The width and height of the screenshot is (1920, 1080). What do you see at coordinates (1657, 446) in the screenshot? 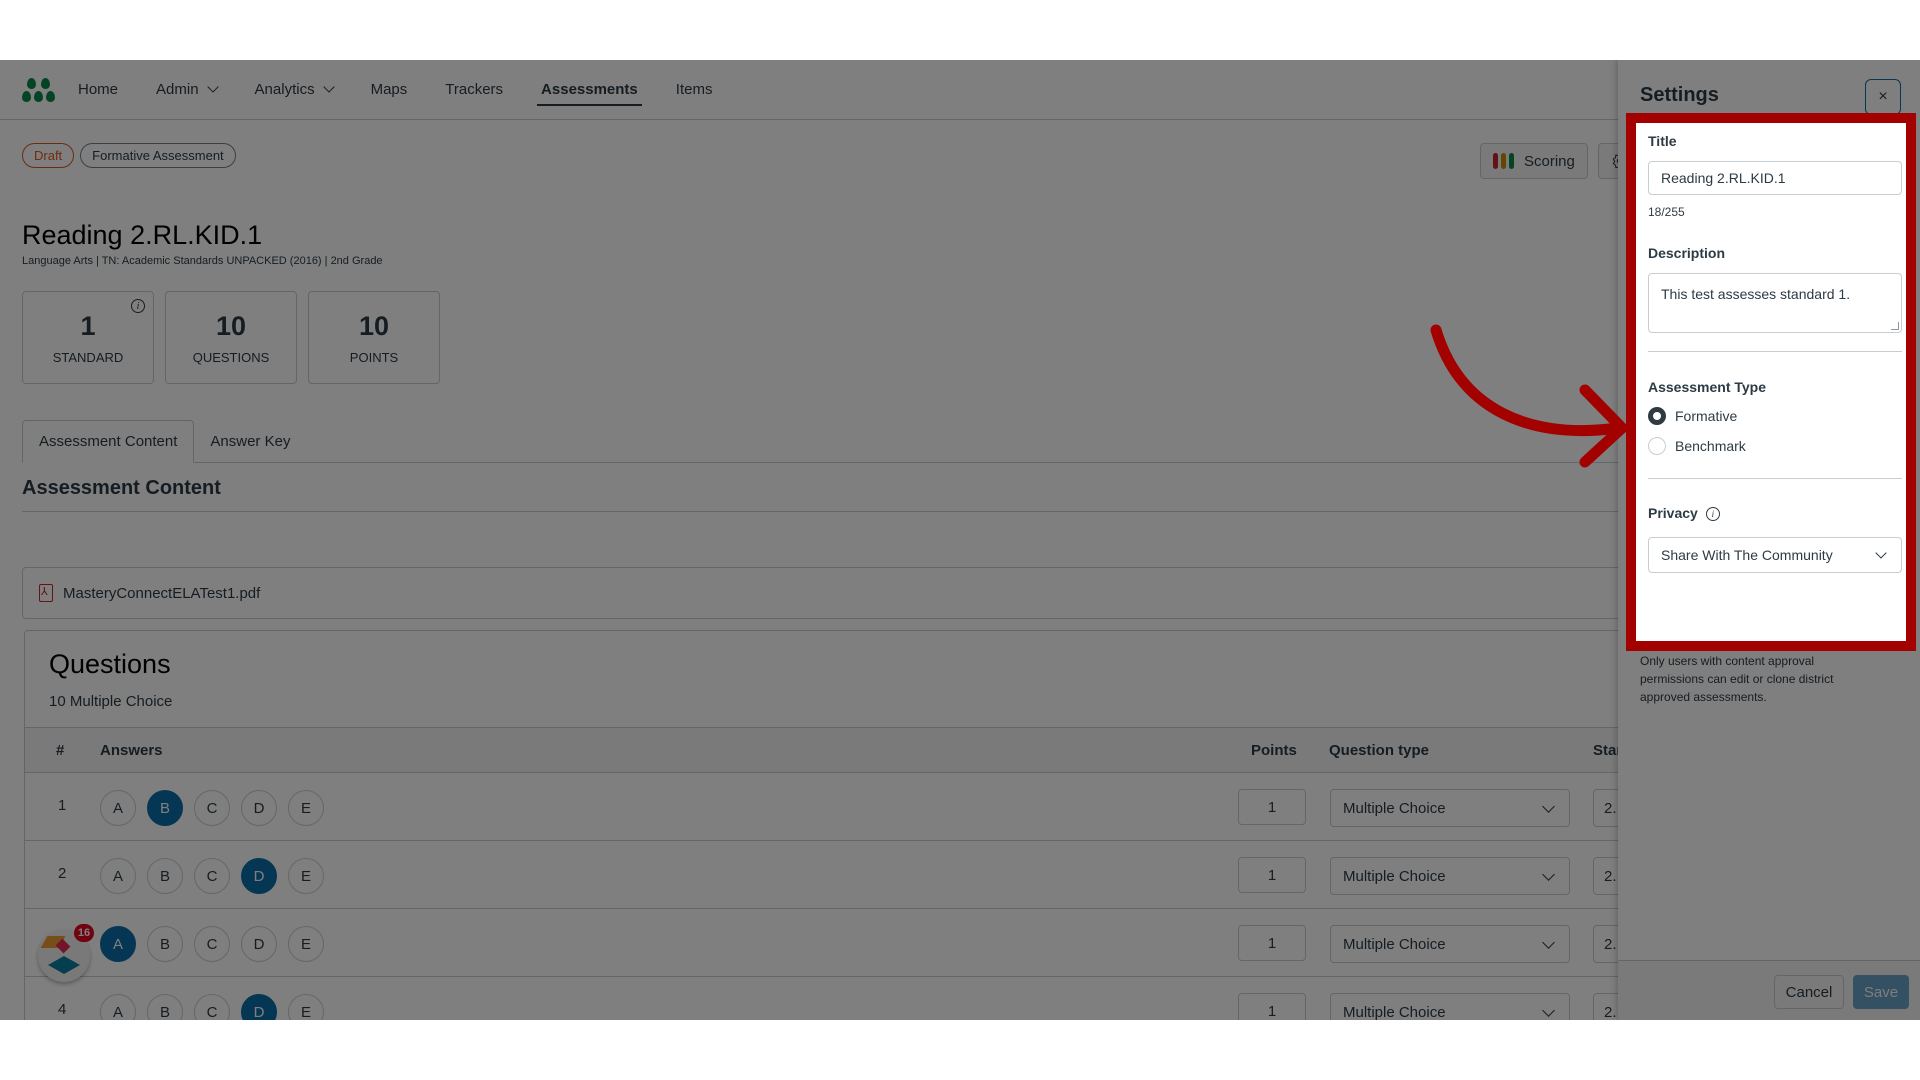
I see `radio-unchecked-icon` at bounding box center [1657, 446].